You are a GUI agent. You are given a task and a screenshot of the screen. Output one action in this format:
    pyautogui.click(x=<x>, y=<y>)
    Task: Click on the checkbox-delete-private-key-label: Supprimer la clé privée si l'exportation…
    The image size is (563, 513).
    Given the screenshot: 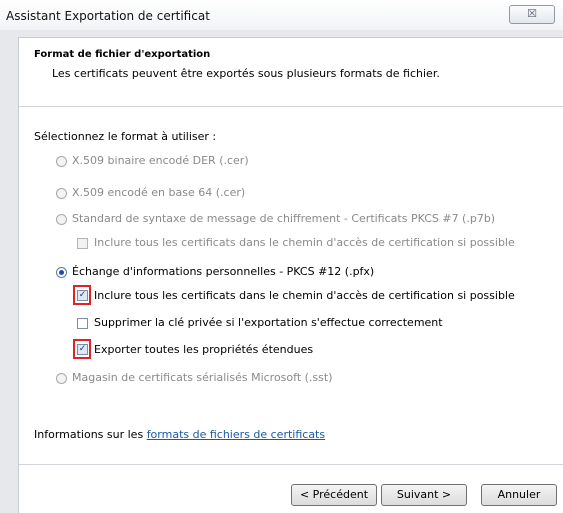 What is the action you would take?
    pyautogui.click(x=268, y=322)
    